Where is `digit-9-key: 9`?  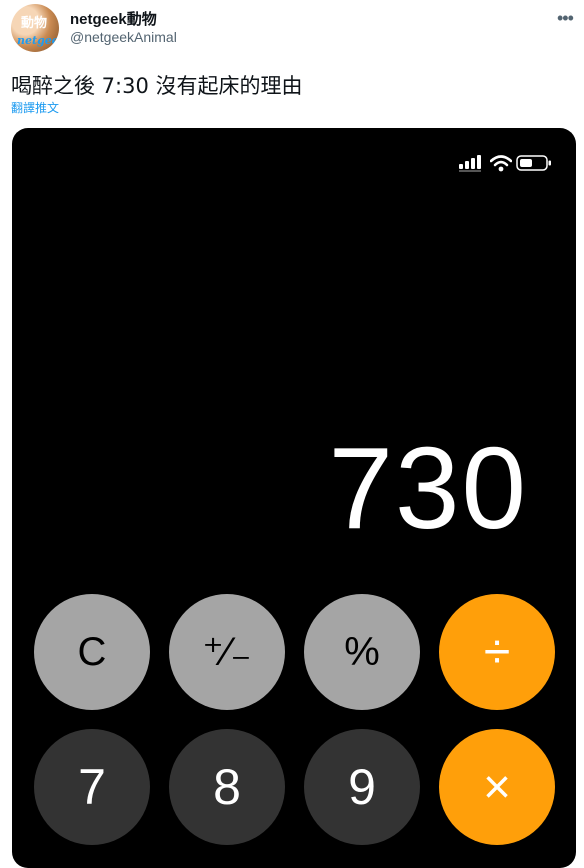
digit-9-key: 9 is located at coordinates (362, 787).